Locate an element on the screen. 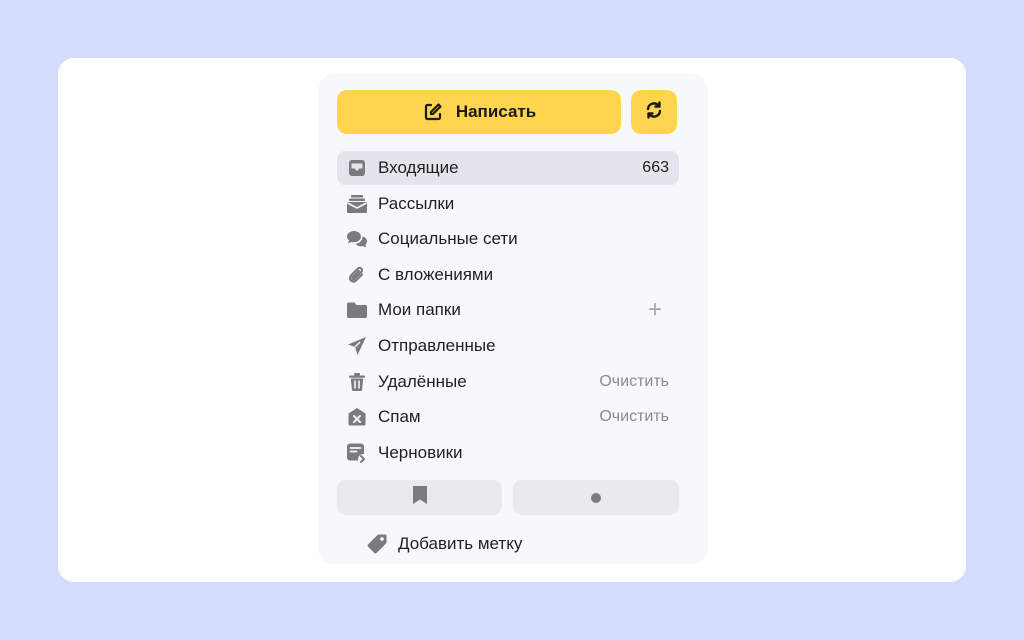 The width and height of the screenshot is (1024, 640). unread-filter-button is located at coordinates (596, 497).